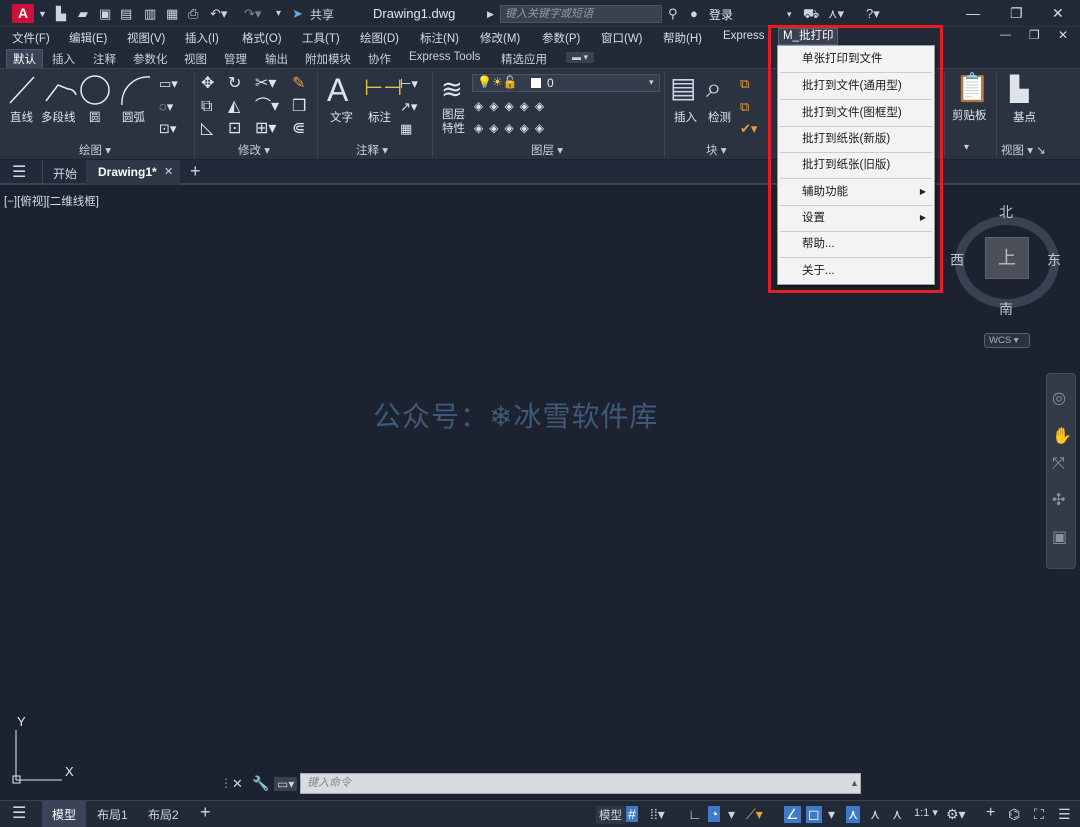  Describe the element at coordinates (133, 117) in the screenshot. I see `tool-arc: 圆弧` at that location.